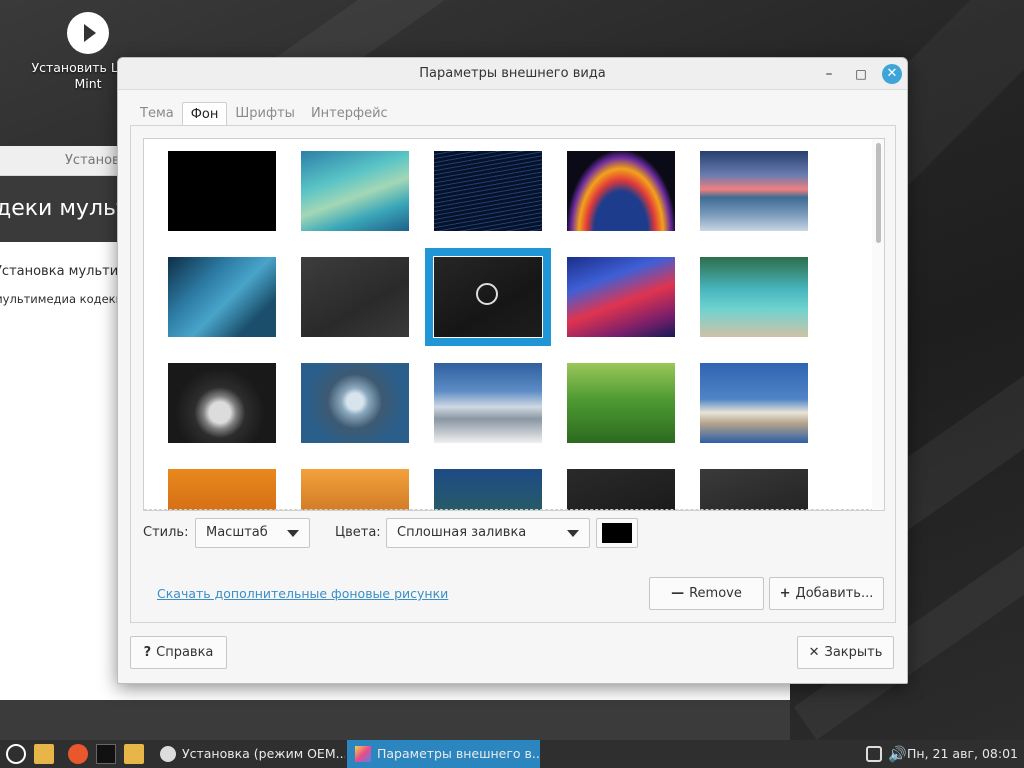 The image size is (1024, 768). Describe the element at coordinates (16, 754) in the screenshot. I see `menu-icon` at that location.